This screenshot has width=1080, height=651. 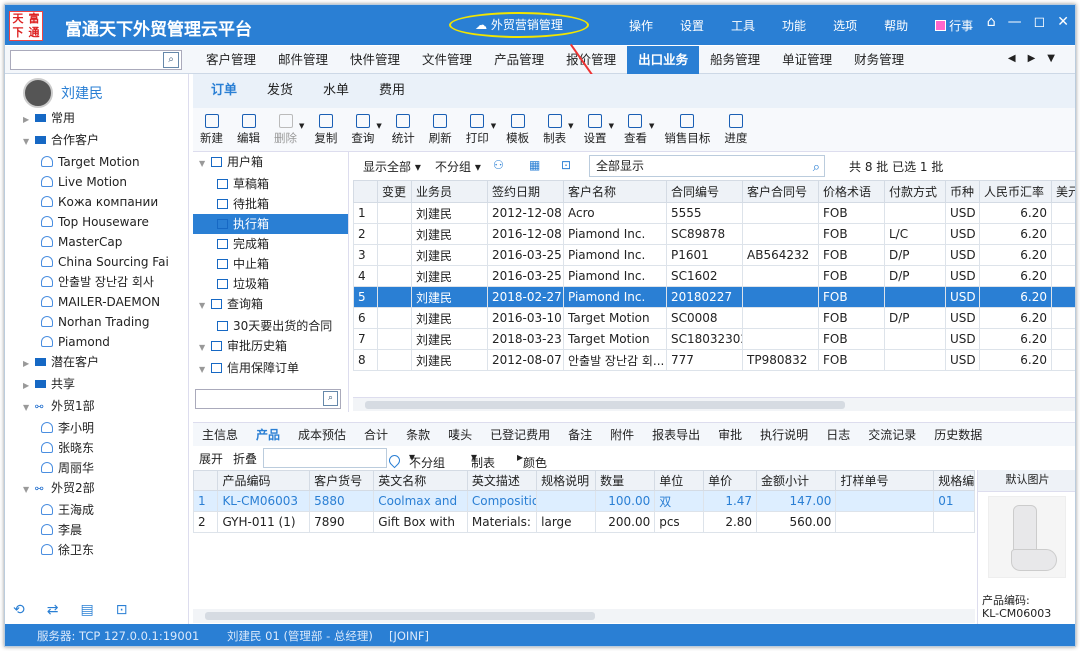 I want to click on minimize-icon: —, so click(x=1015, y=22).